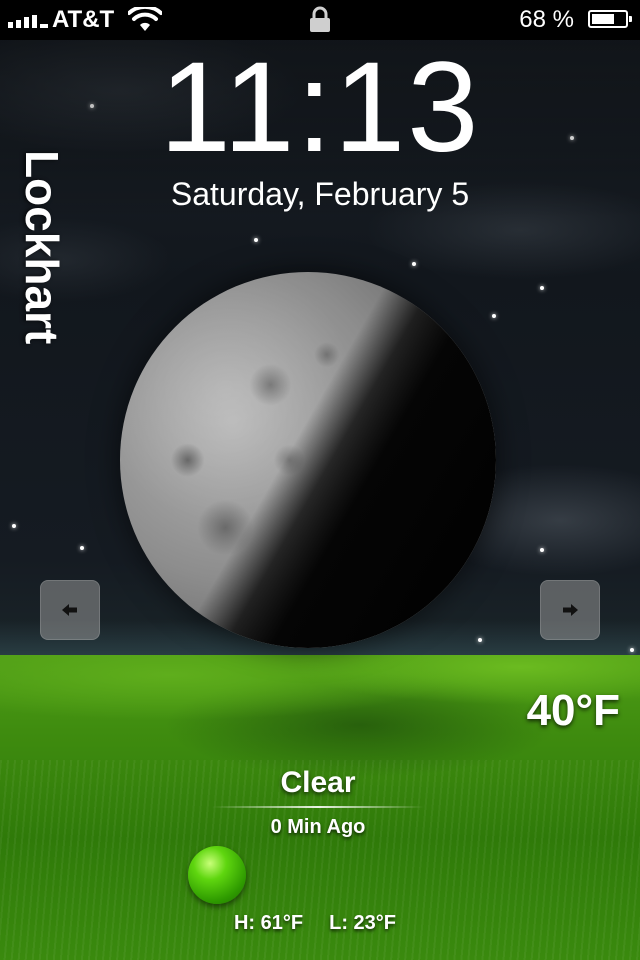  What do you see at coordinates (42, 247) in the screenshot?
I see `location-label: Lockhart` at bounding box center [42, 247].